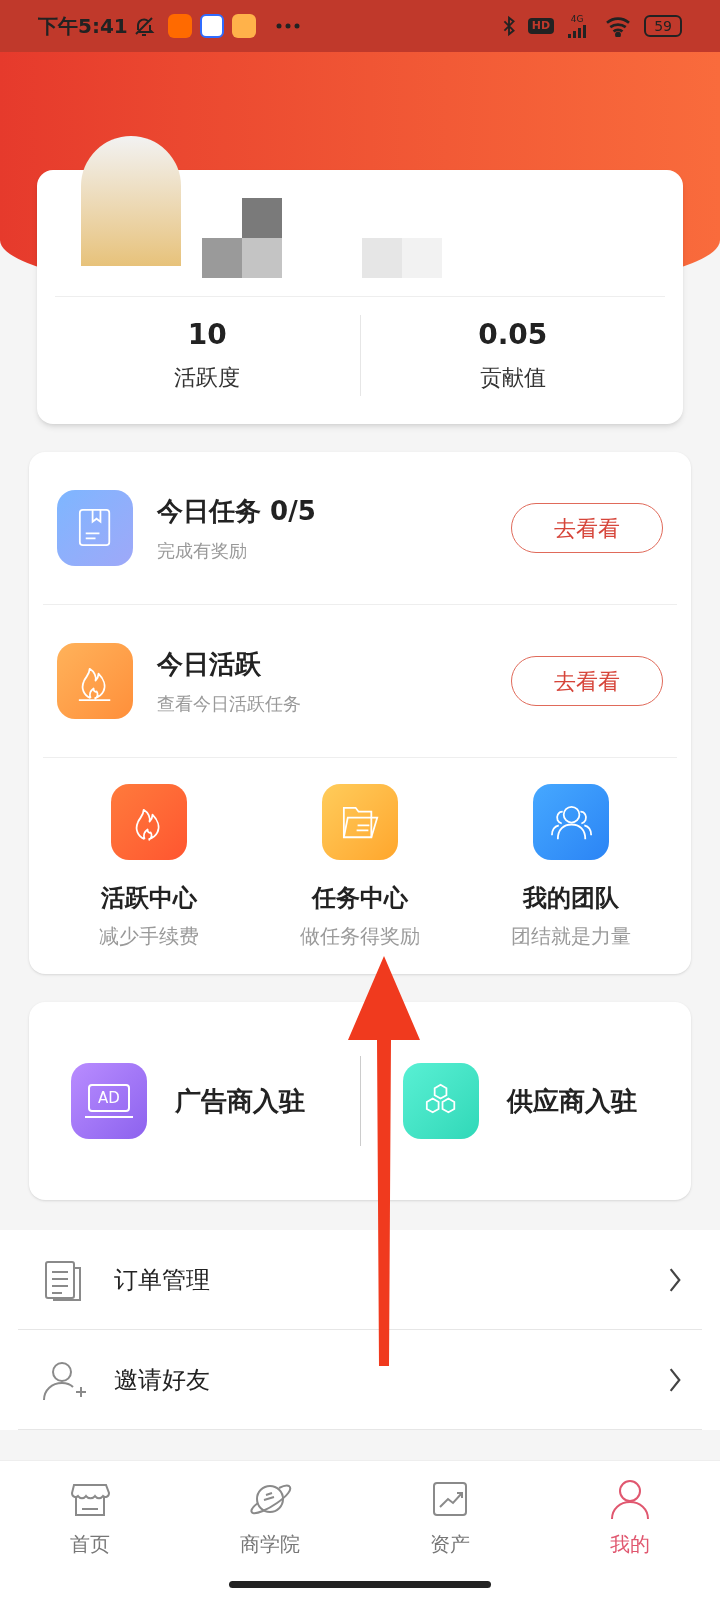 The image size is (720, 1600). What do you see at coordinates (83, 26) in the screenshot?
I see `status-time: 下午5:41` at bounding box center [83, 26].